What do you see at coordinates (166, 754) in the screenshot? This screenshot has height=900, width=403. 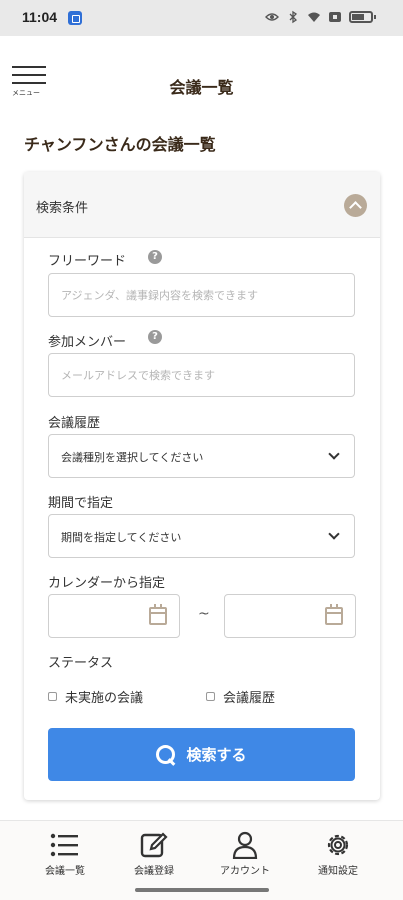 I see `search-icon` at bounding box center [166, 754].